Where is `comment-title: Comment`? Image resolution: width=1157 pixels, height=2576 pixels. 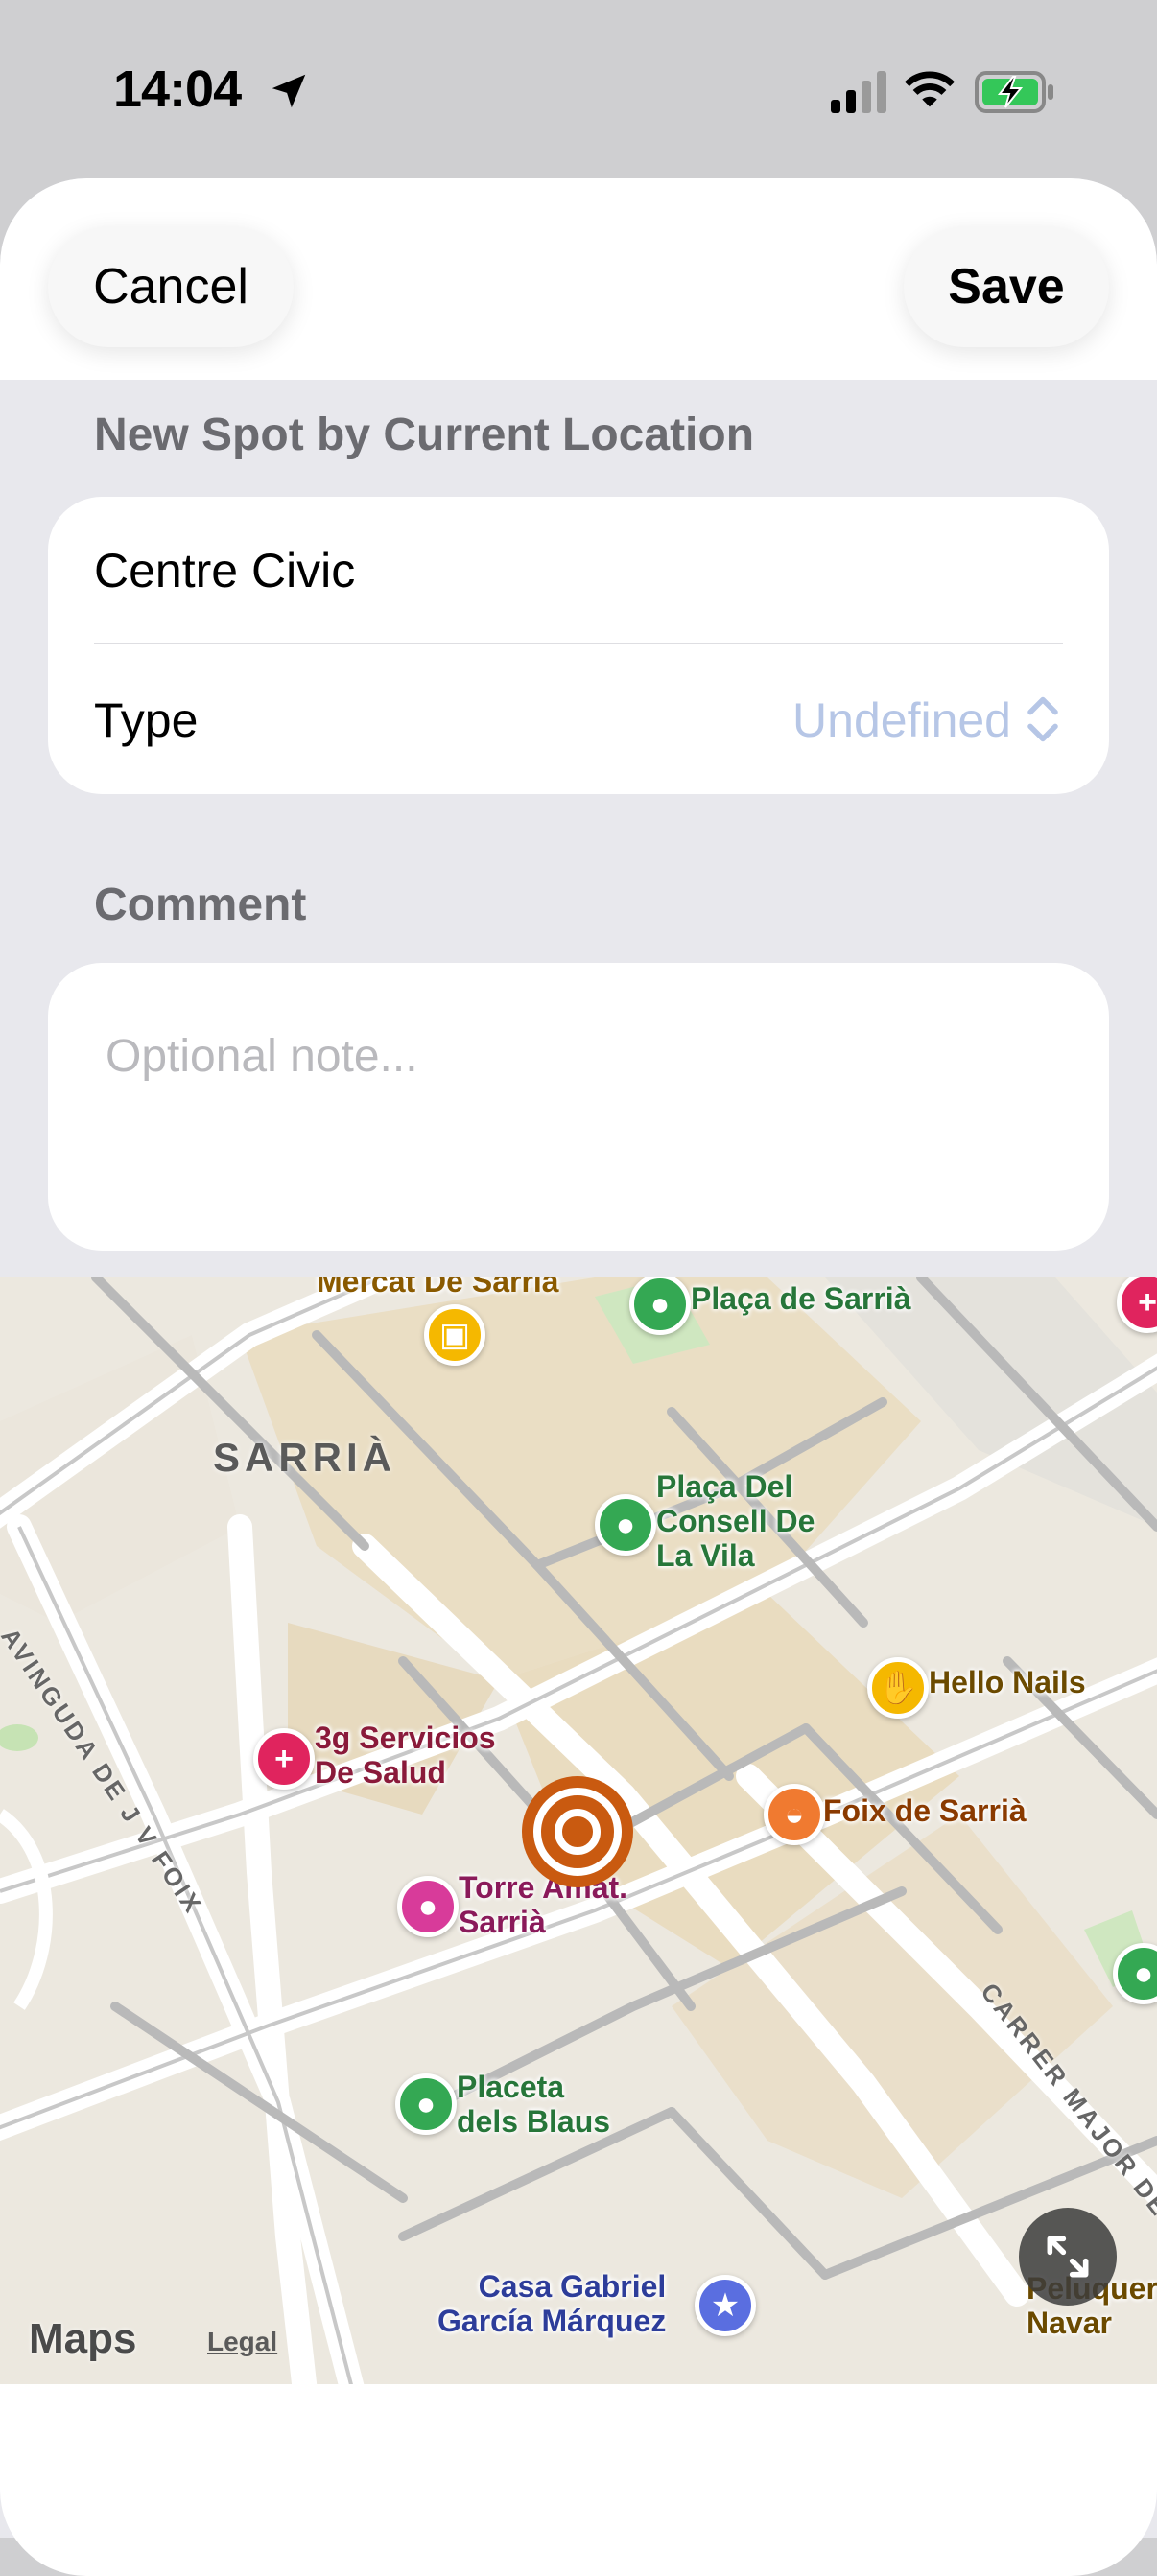
comment-title: Comment is located at coordinates (200, 904).